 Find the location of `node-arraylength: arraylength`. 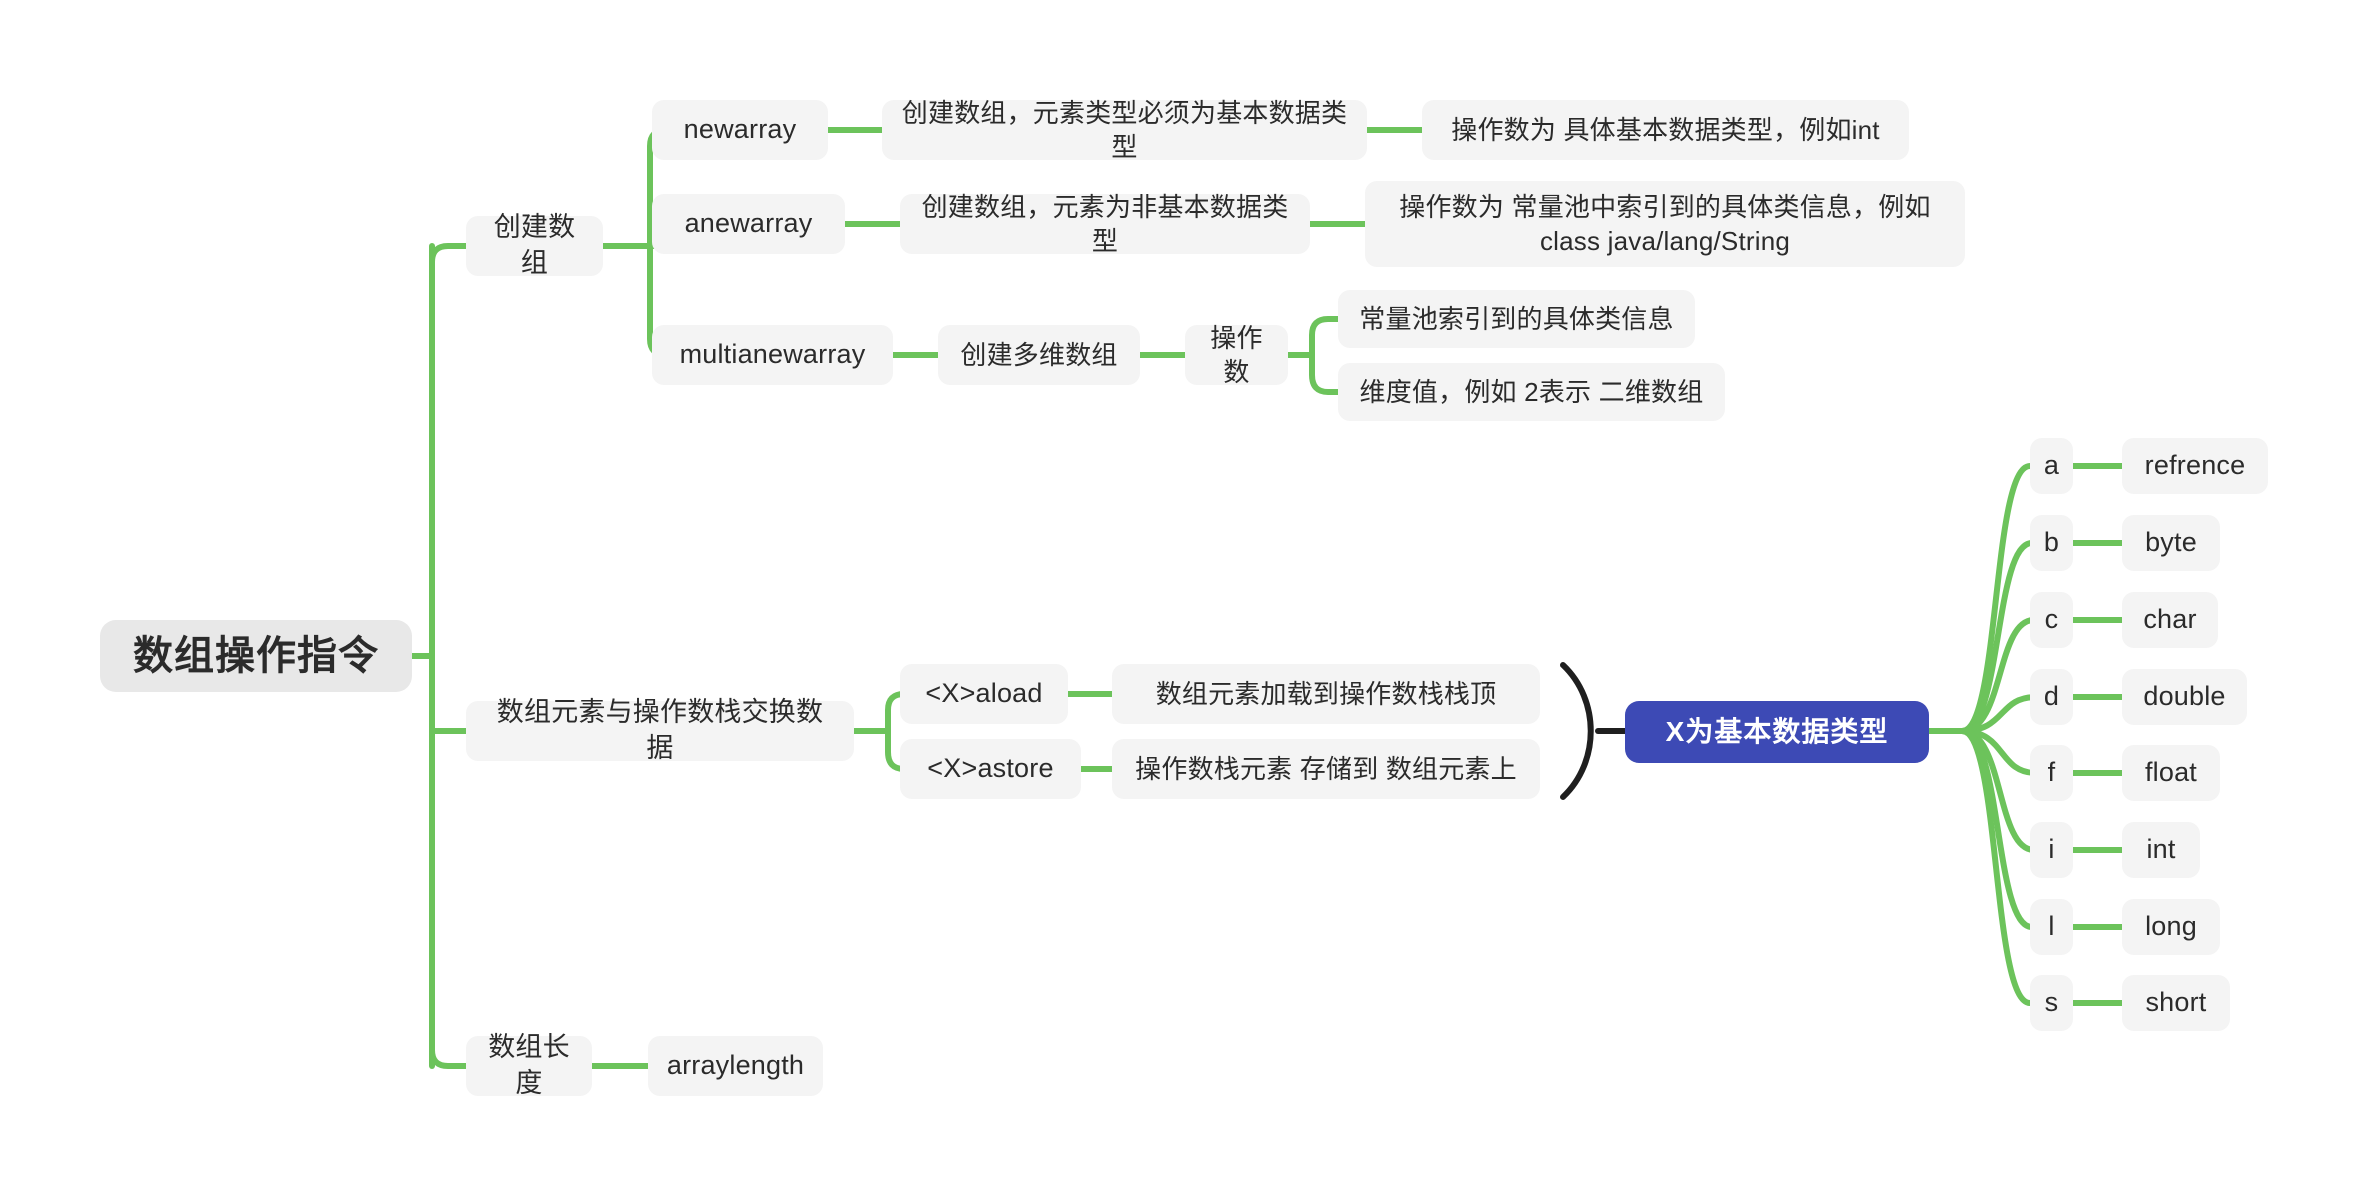

node-arraylength: arraylength is located at coordinates (735, 1066).